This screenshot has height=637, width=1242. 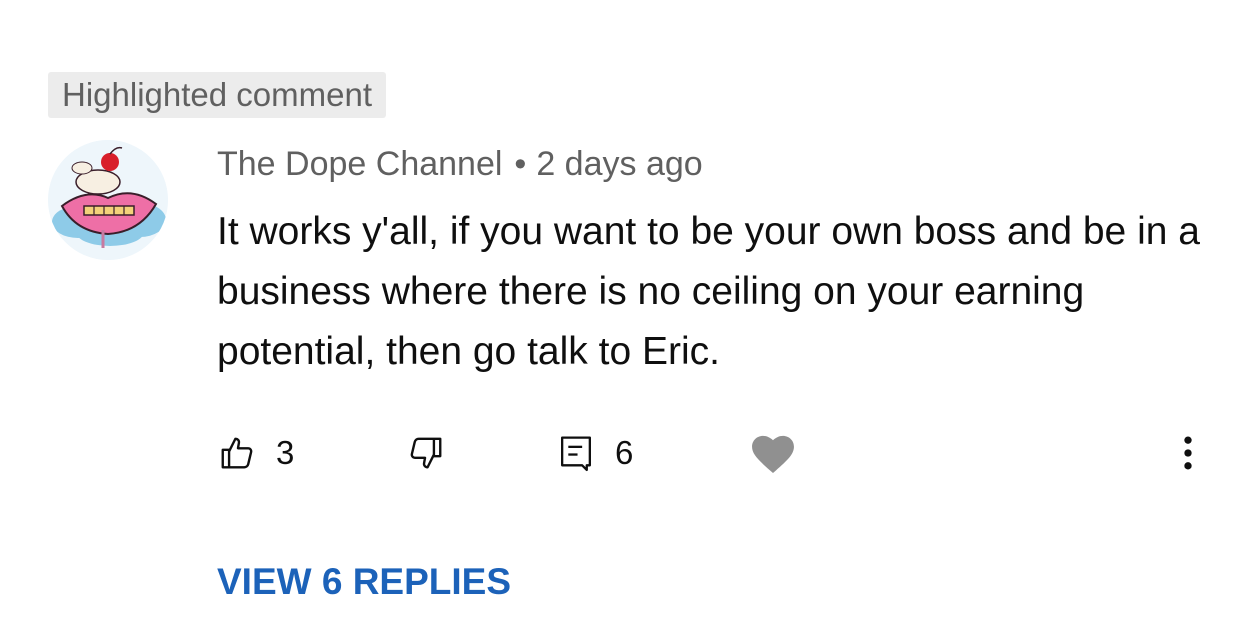 What do you see at coordinates (576, 454) in the screenshot?
I see `reply-icon` at bounding box center [576, 454].